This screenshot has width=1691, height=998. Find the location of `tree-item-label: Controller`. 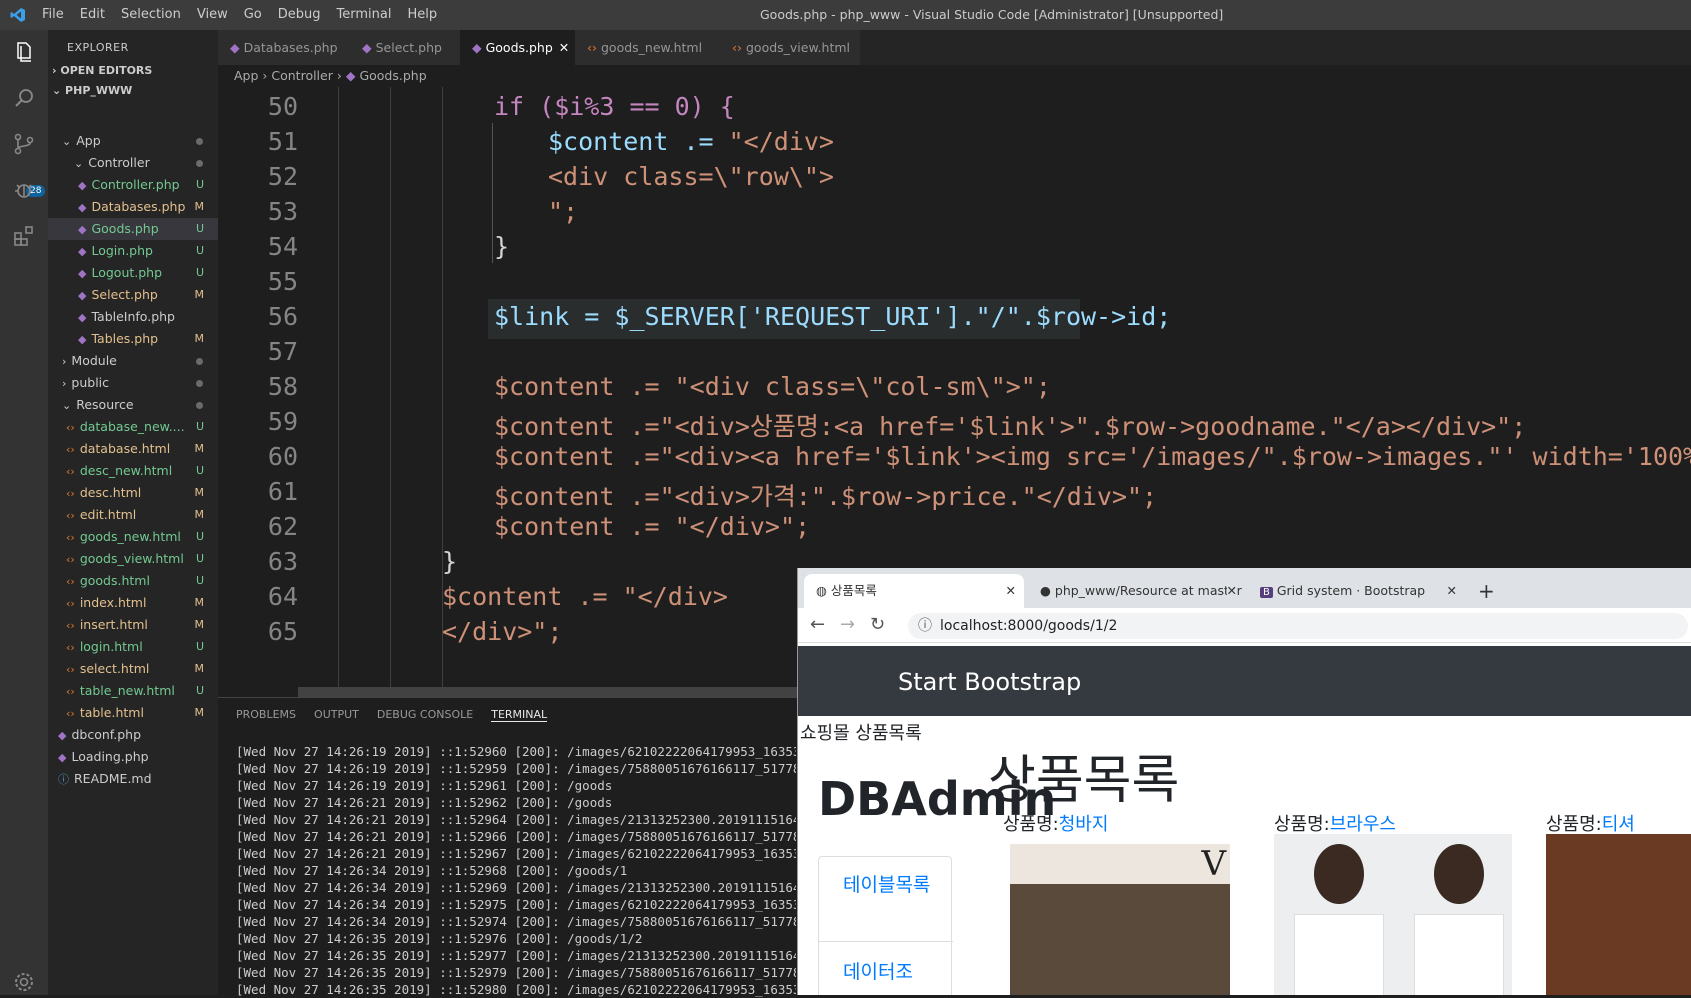

tree-item-label: Controller is located at coordinates (119, 162).